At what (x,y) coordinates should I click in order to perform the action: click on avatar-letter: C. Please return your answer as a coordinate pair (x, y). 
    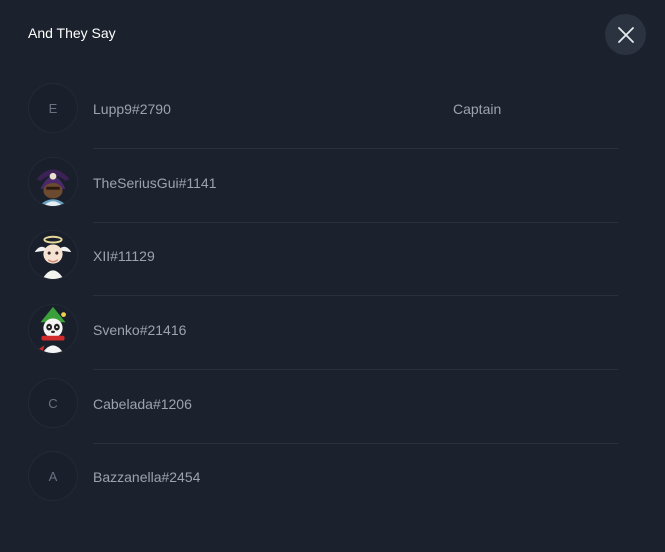
    Looking at the image, I should click on (53, 403).